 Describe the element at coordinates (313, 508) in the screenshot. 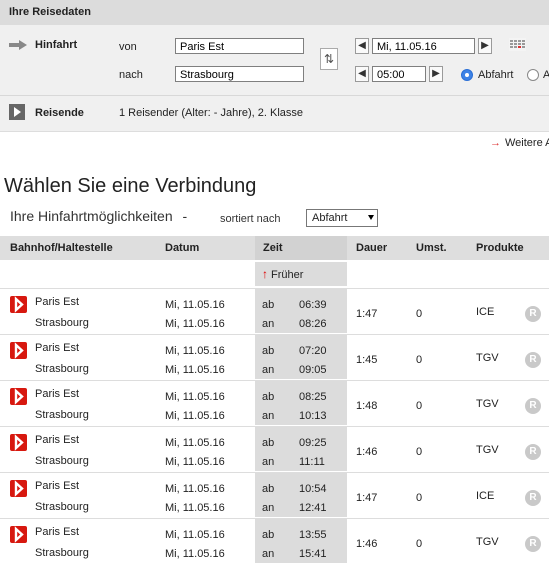

I see `arrival-time: 12:41` at that location.